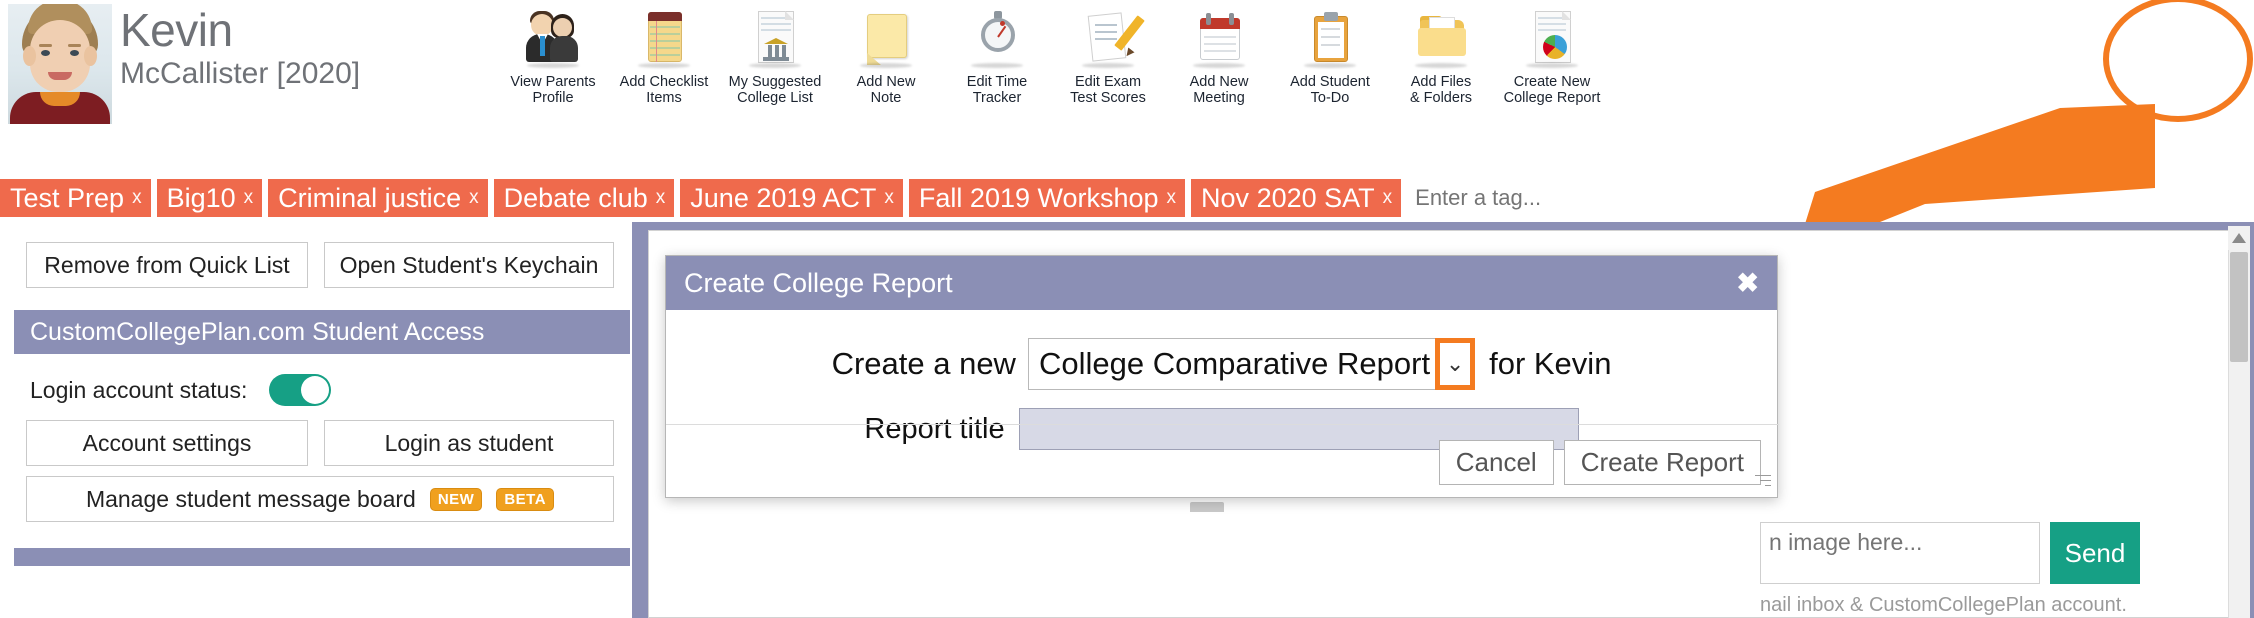  I want to click on action-toolbar: View Parents Profile Add Checklist Items, so click(1377, 61).